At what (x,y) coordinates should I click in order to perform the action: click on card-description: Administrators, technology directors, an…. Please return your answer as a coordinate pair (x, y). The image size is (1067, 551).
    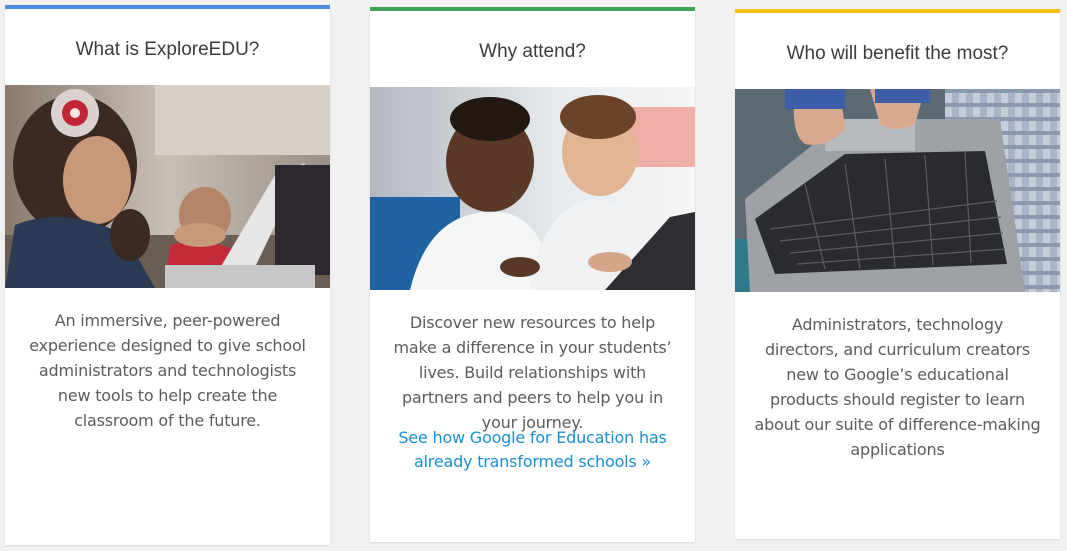
    Looking at the image, I should click on (897, 387).